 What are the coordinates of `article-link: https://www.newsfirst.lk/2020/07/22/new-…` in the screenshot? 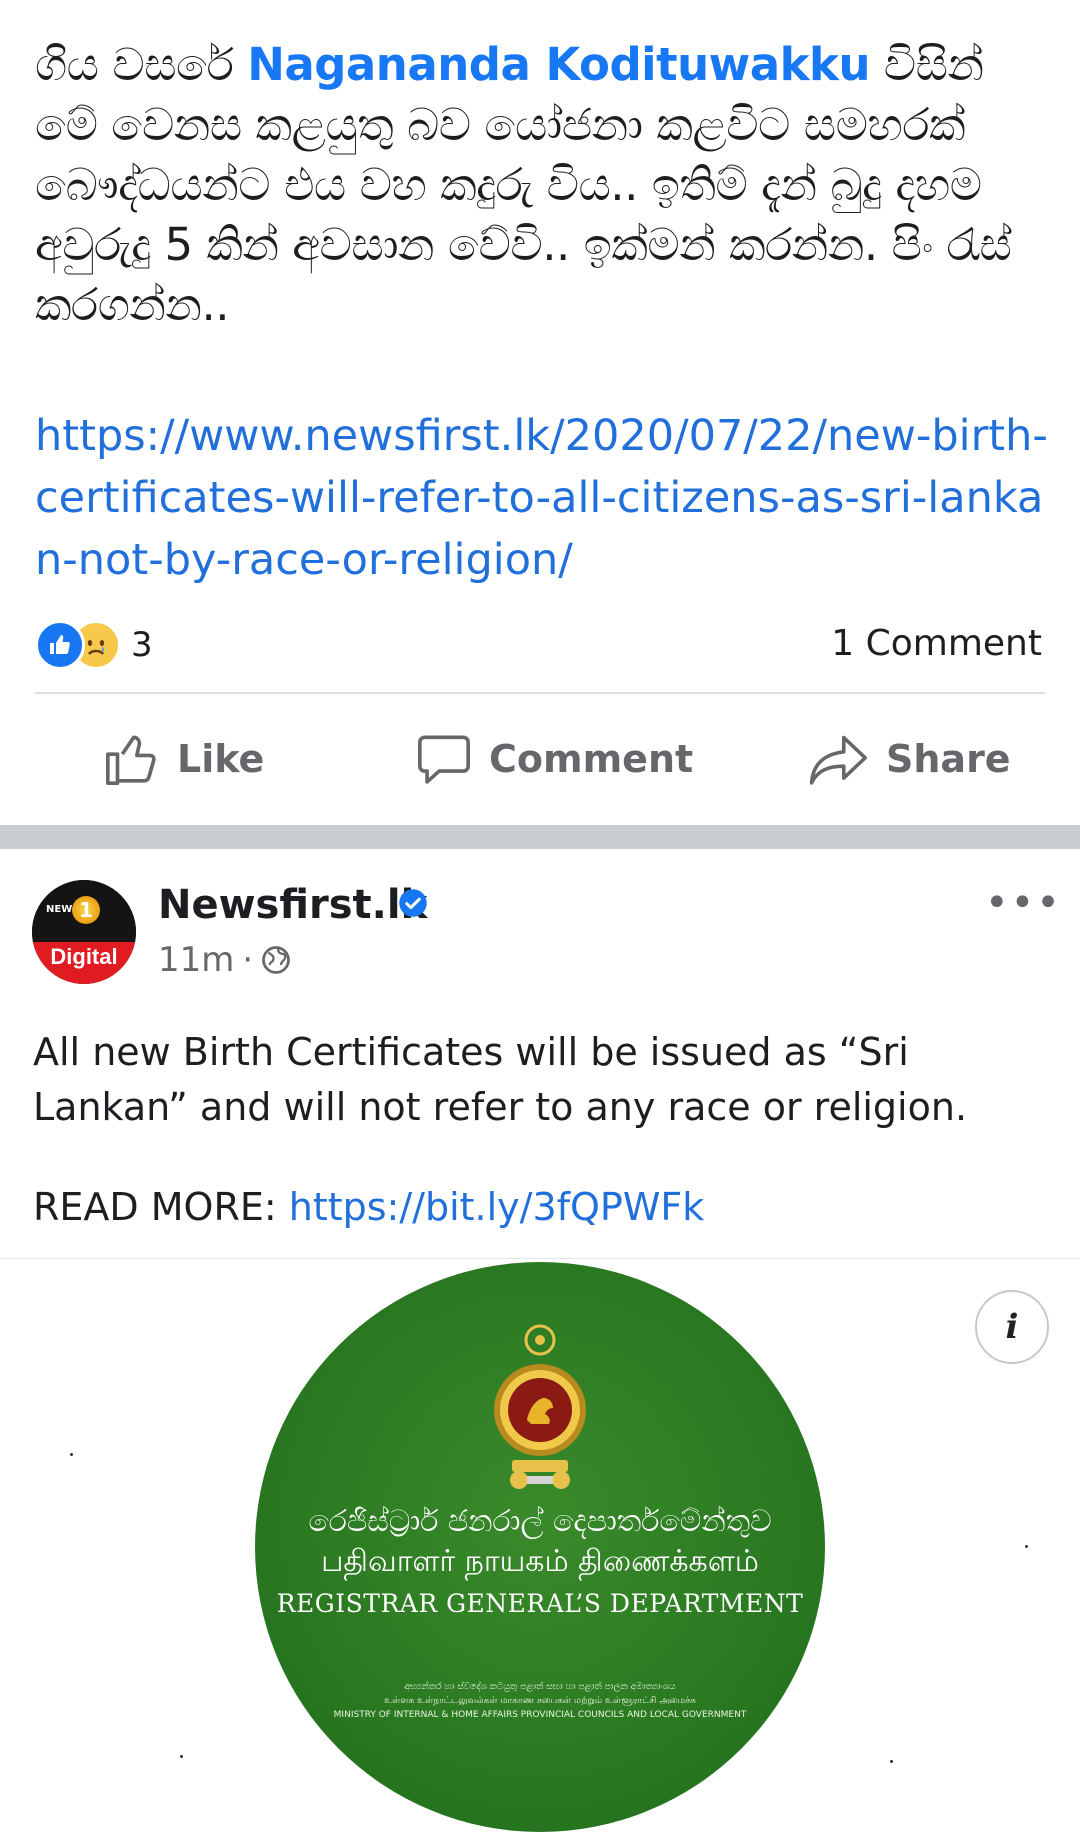 It's located at (545, 498).